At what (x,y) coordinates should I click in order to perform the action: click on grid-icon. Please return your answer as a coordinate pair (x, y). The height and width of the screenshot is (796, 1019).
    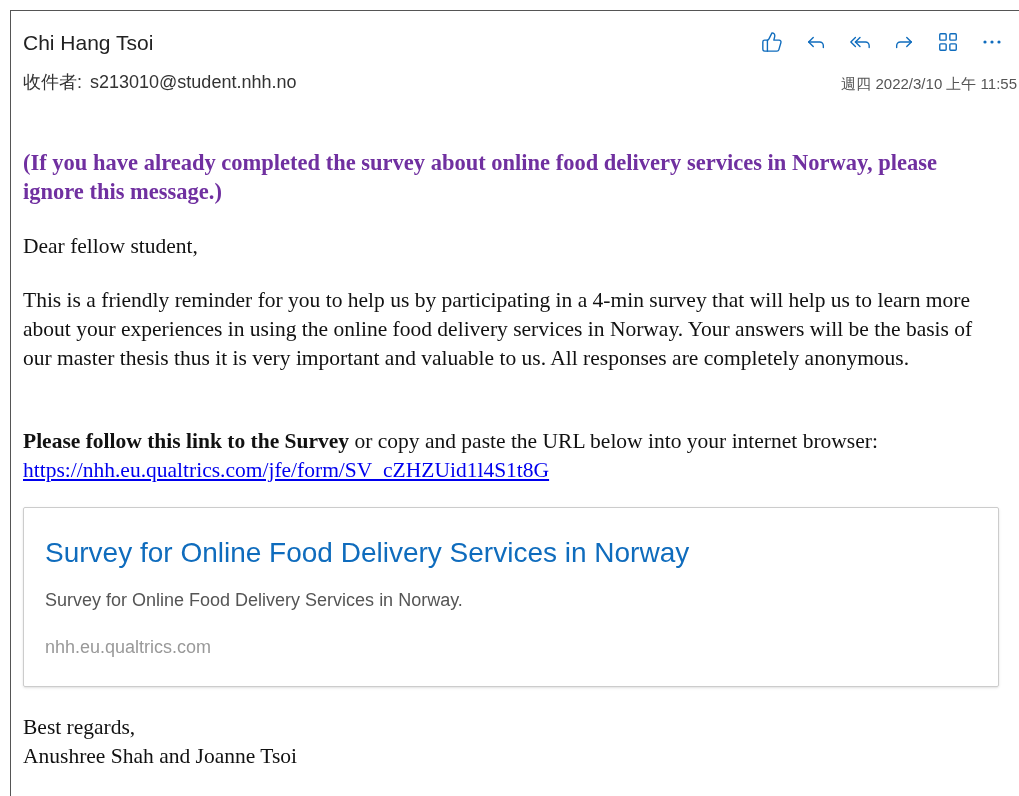
    Looking at the image, I should click on (948, 42).